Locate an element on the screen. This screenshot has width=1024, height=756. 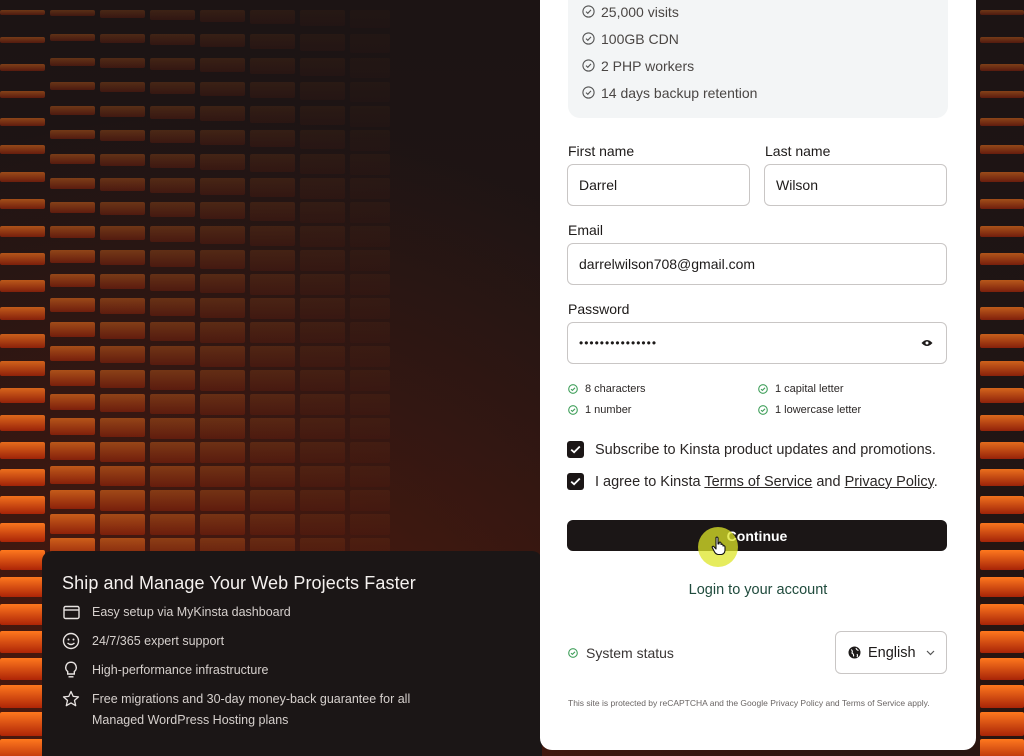
smiley-icon is located at coordinates (71, 641).